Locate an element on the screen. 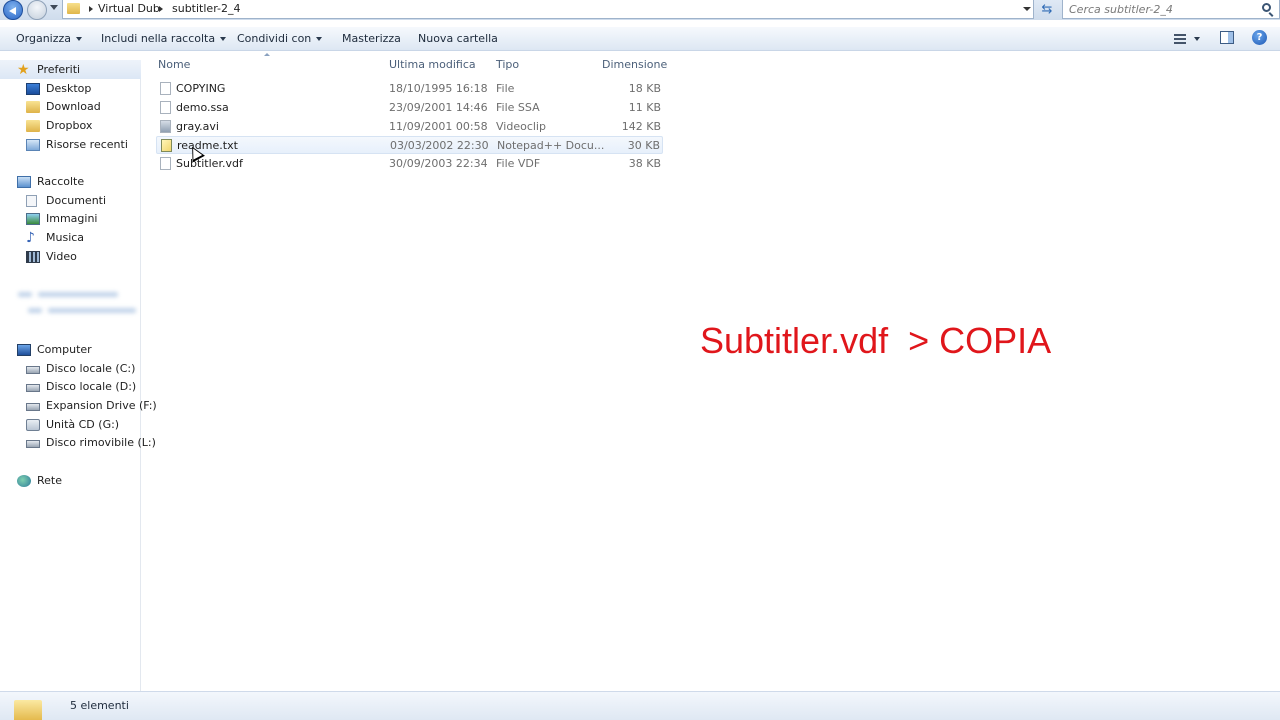 The image size is (1280, 720). share-with-label: Condividi con is located at coordinates (274, 38).